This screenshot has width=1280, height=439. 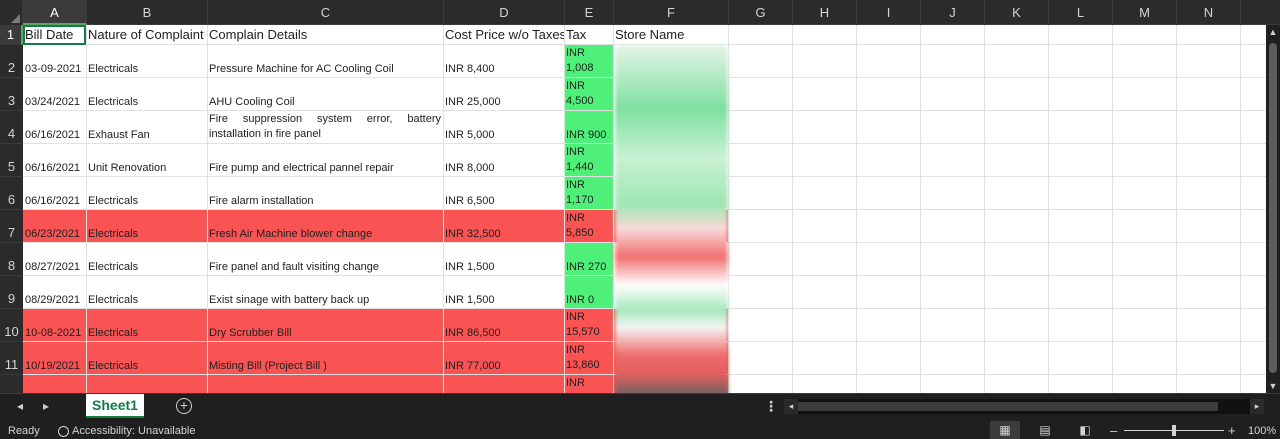 I want to click on scroll-down-icon: ▼, so click(x=1273, y=386).